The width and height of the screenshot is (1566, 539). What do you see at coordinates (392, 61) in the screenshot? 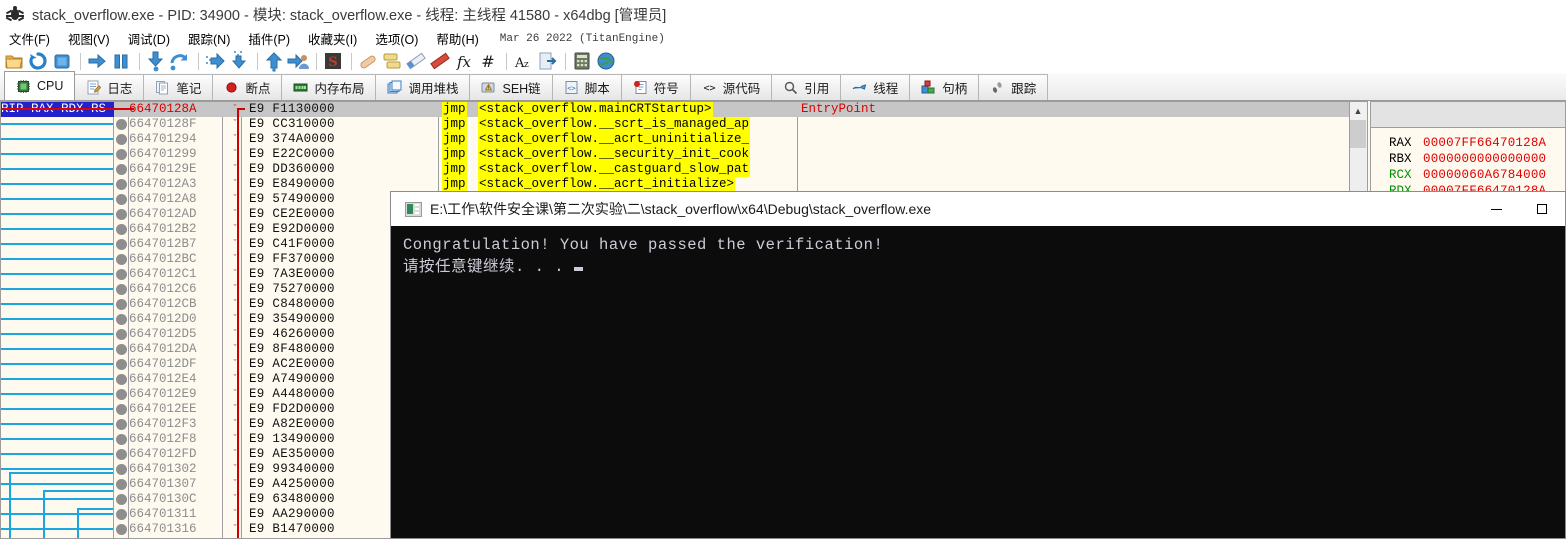
I see `log-window-icon` at bounding box center [392, 61].